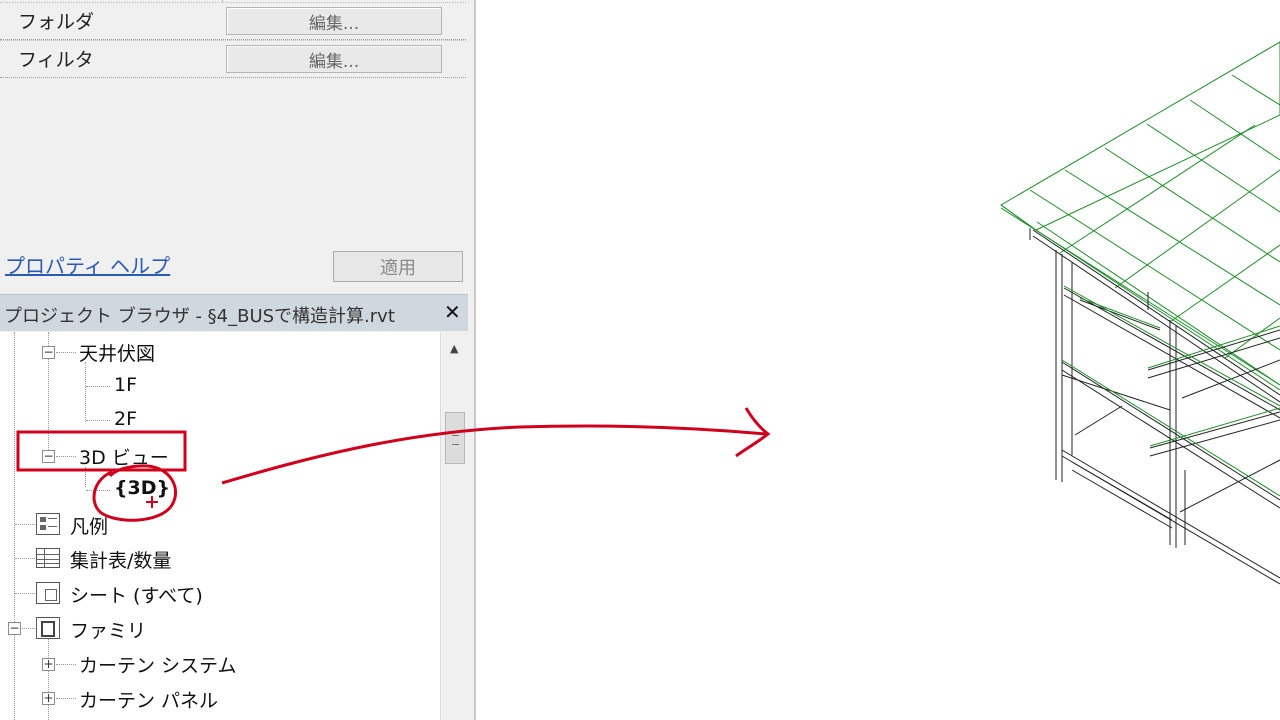 The height and width of the screenshot is (720, 1280). I want to click on project-browser-title: プロジェクト ブラウザ - §4_BUSで構造計算.rvt, so click(199, 316).